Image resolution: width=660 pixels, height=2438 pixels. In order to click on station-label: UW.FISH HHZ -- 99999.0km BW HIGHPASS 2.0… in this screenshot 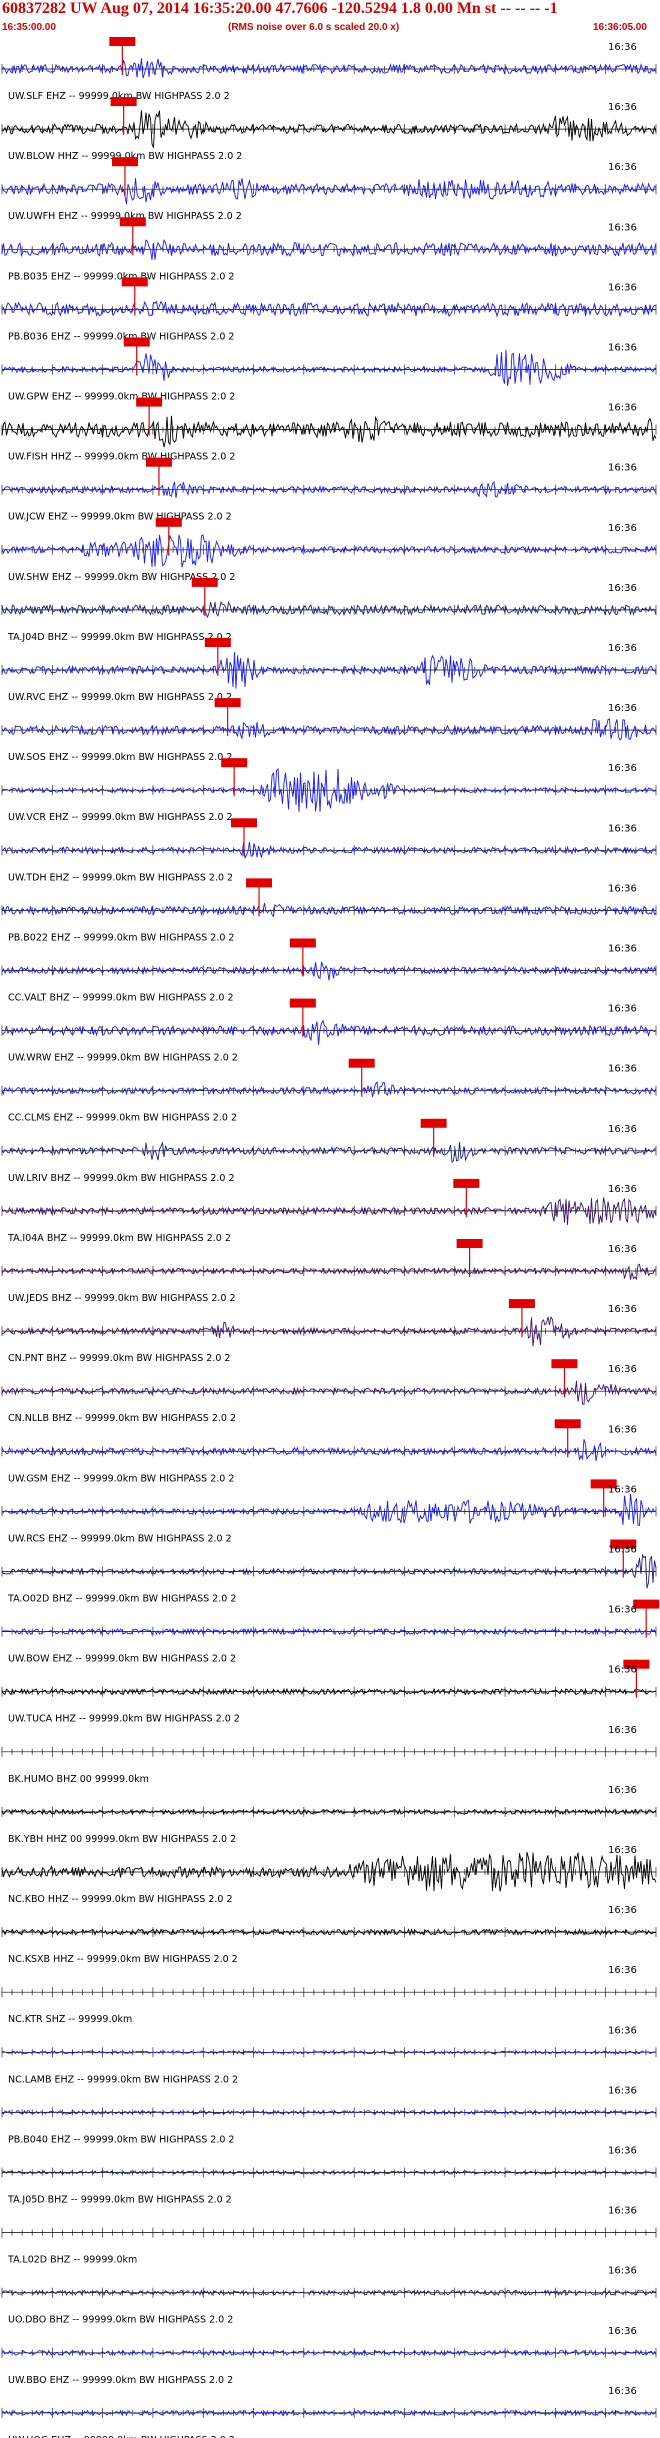, I will do `click(121, 457)`.